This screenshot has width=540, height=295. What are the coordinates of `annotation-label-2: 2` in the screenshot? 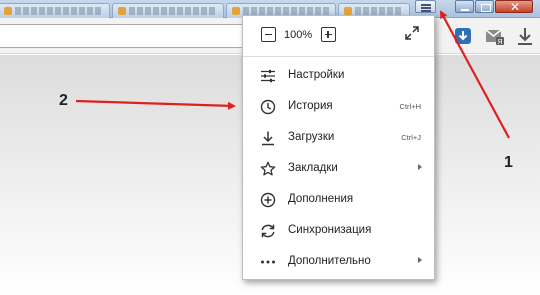 It's located at (63, 100).